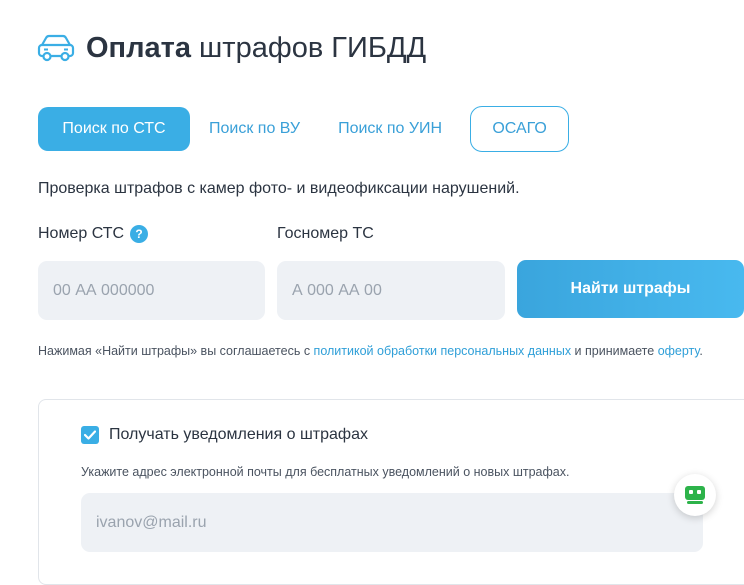 This screenshot has height=585, width=744. I want to click on sts-label: Номер СТС ?, so click(93, 234).